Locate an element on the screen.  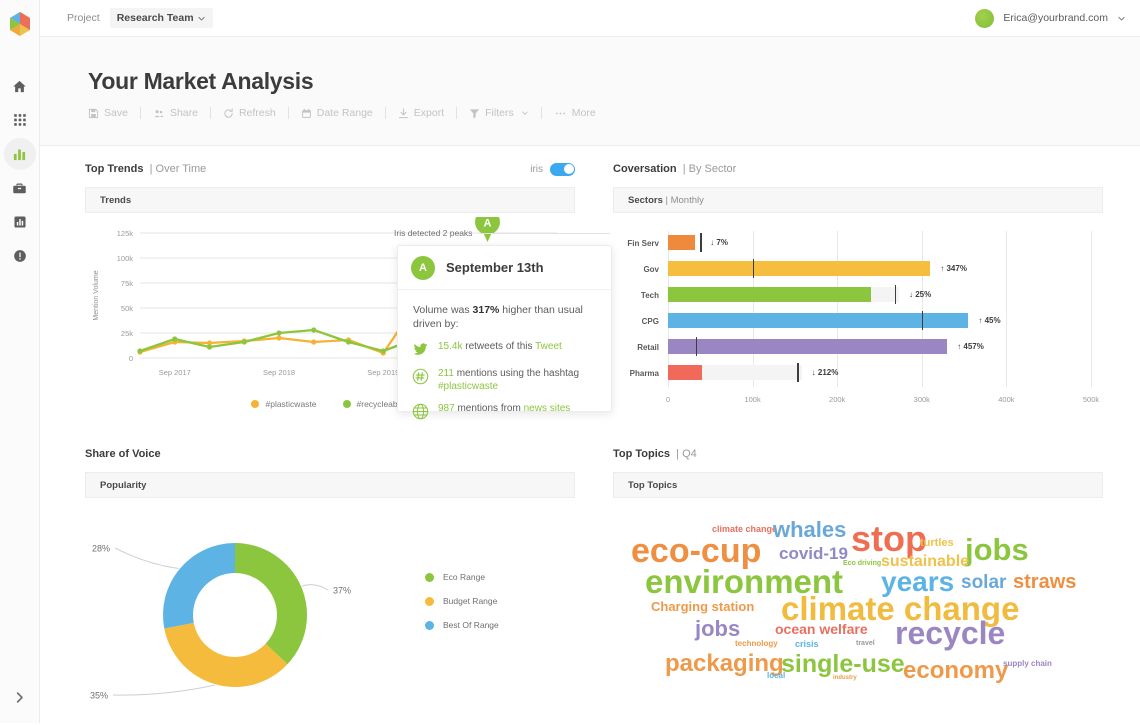
bar-x-tick: 500k is located at coordinates (1091, 399).